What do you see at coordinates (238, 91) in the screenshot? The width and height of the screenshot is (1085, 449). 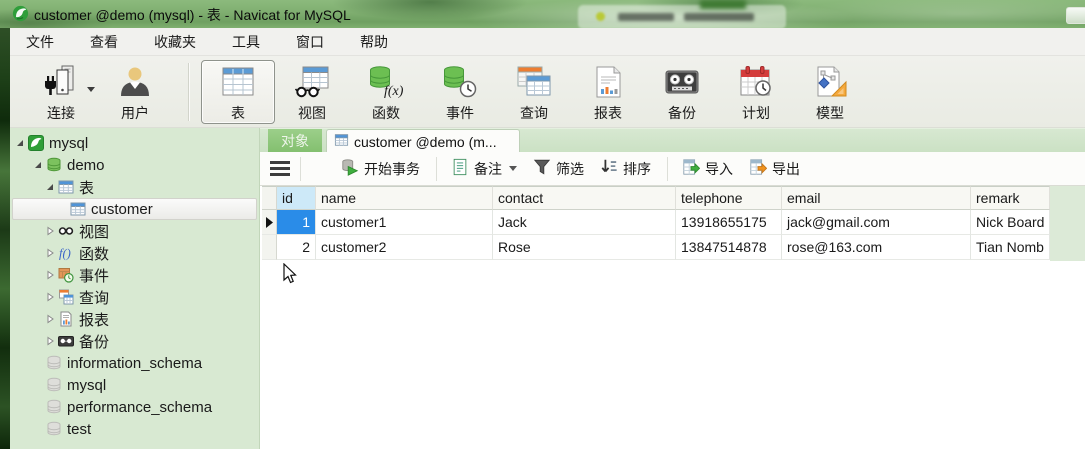 I see `tables-button: 表` at bounding box center [238, 91].